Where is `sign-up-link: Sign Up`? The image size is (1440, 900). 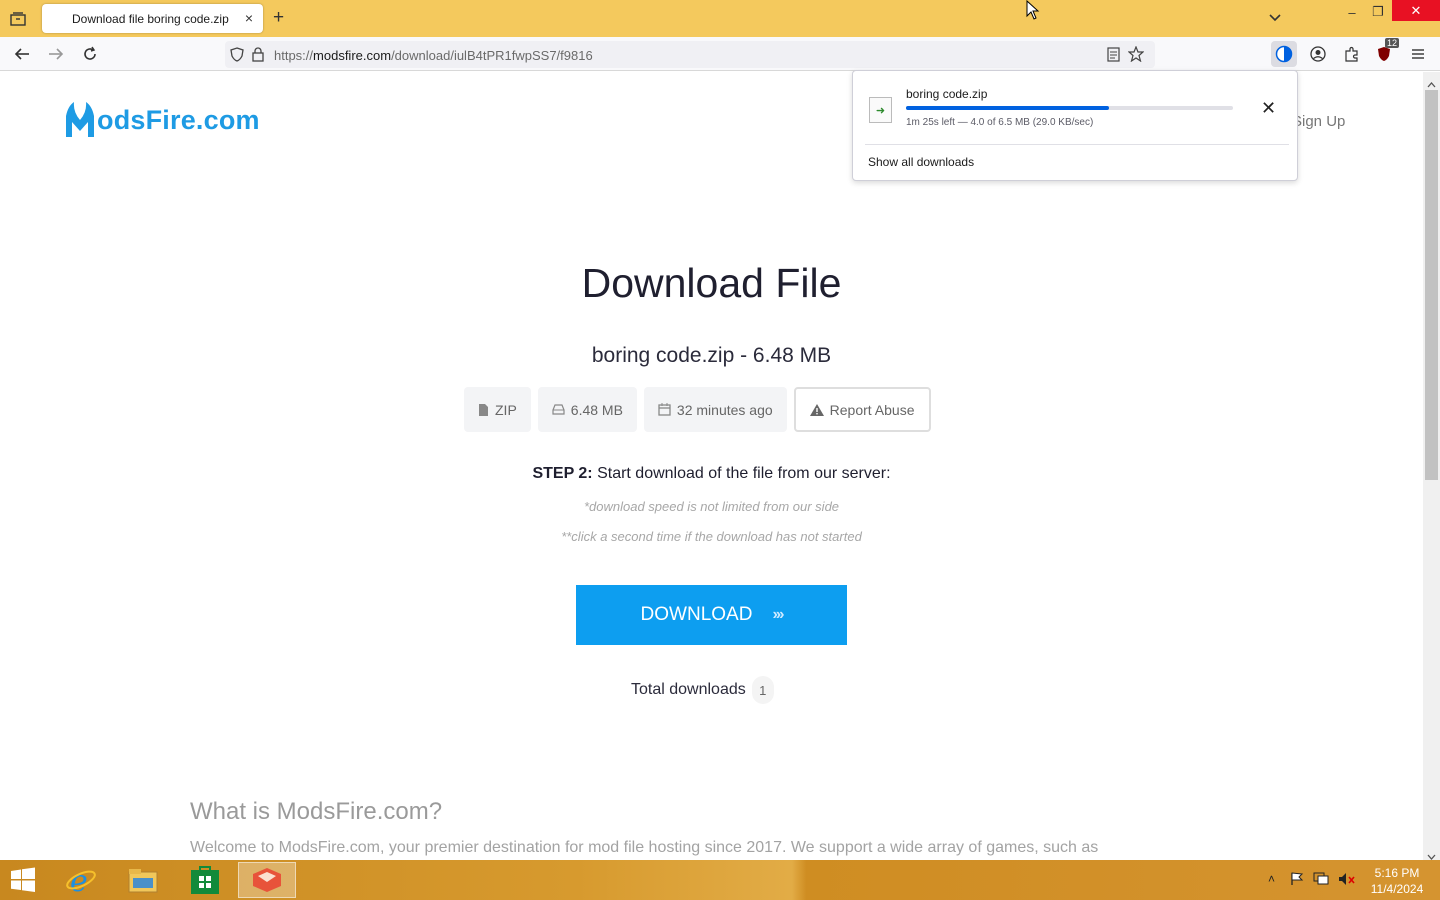 sign-up-link: Sign Up is located at coordinates (1318, 121).